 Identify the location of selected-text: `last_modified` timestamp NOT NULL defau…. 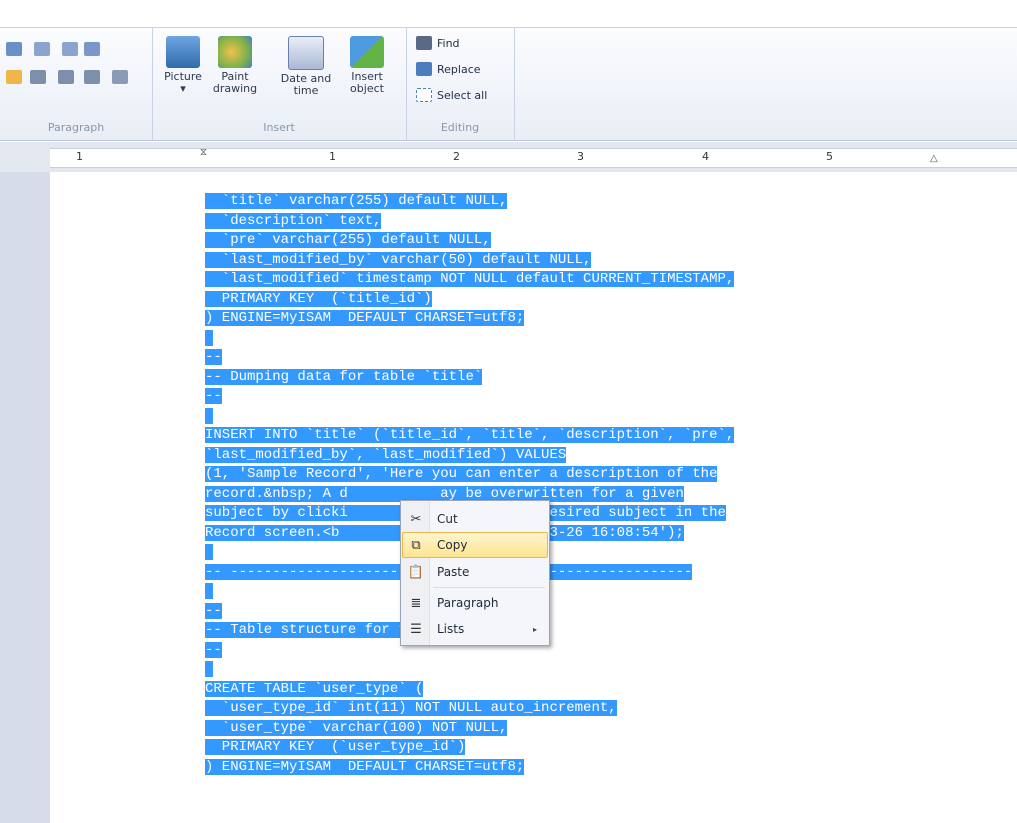
(470, 279).